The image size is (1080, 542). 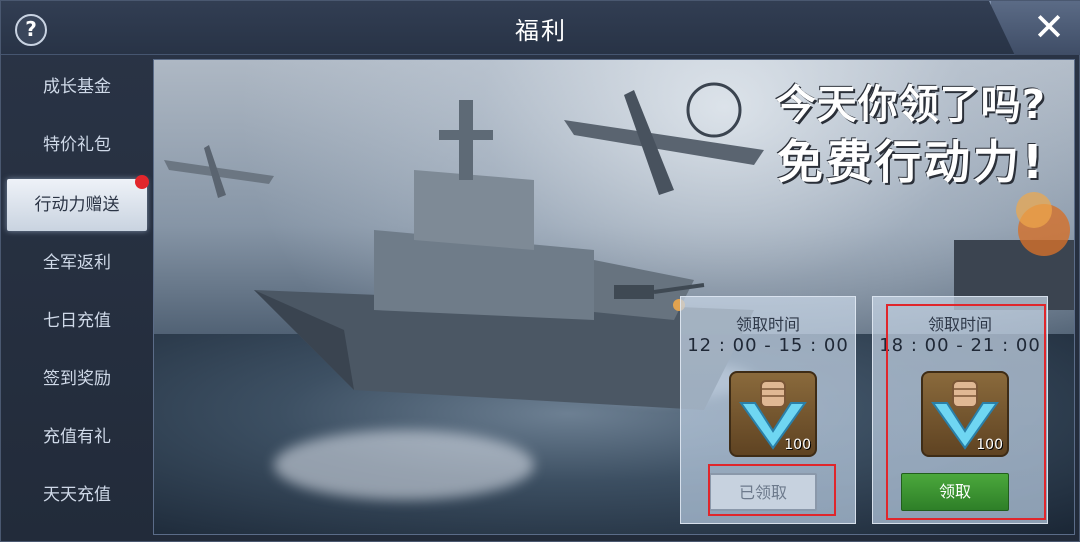 I want to click on sidebar-nav: 成长基金 特价礼包 行动力赠送 全军返利 七日充值 签到奖励 充值有礼 天天充值, so click(x=77, y=298).